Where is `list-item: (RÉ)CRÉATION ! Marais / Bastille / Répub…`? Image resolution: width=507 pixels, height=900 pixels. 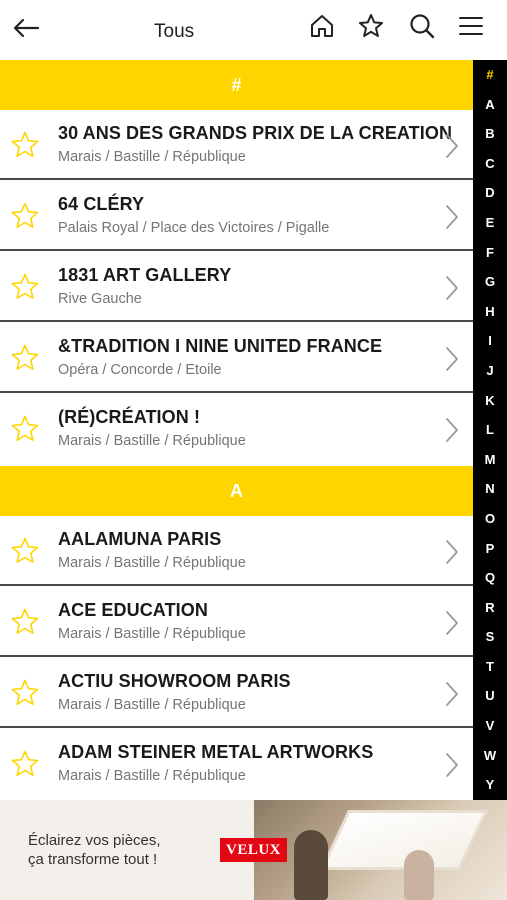
list-item: (RÉ)CRÉATION ! Marais / Bastille / Répub… is located at coordinates (236, 430).